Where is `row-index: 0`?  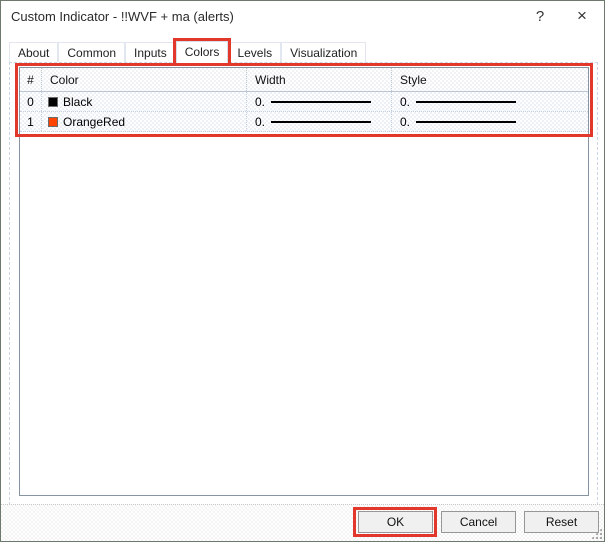 row-index: 0 is located at coordinates (31, 101).